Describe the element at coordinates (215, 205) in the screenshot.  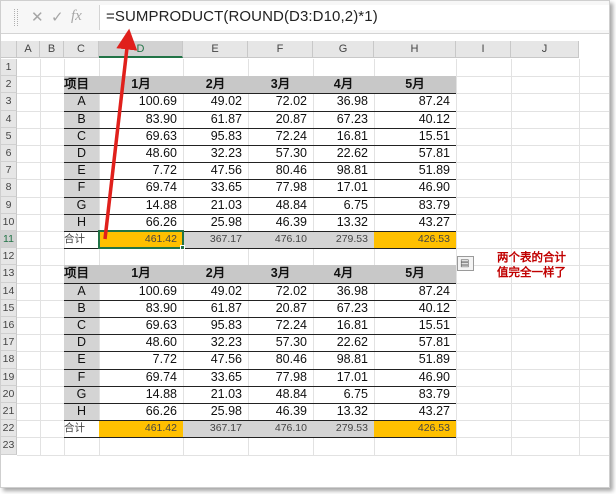
I see `value-cell: 21.03` at that location.